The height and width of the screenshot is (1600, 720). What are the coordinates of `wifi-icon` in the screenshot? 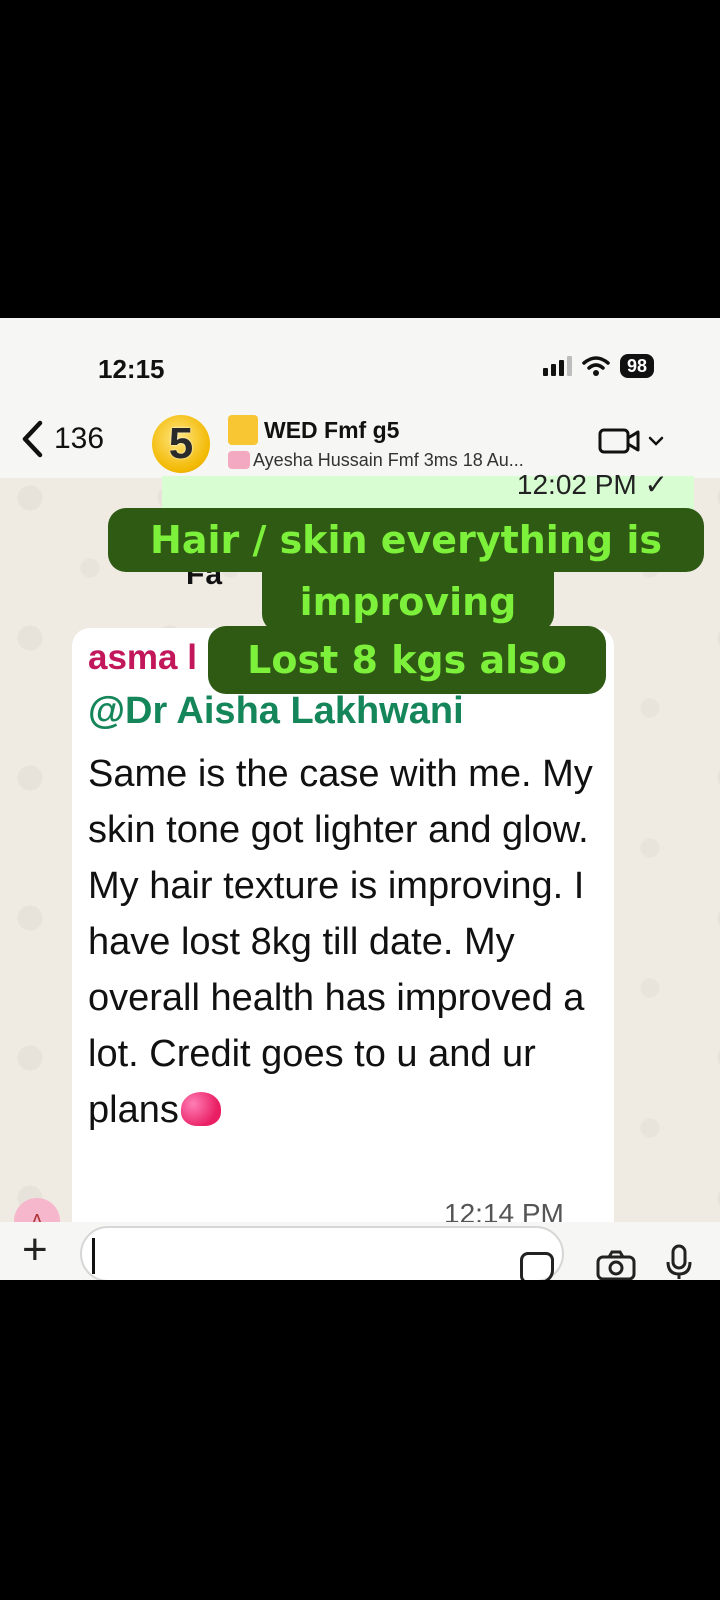 It's located at (596, 366).